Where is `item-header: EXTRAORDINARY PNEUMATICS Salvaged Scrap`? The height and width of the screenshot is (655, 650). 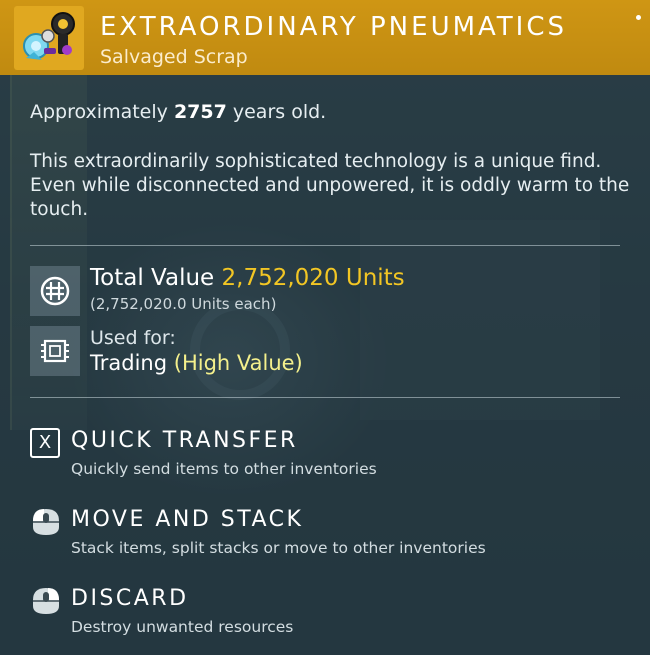
item-header: EXTRAORDINARY PNEUMATICS Salvaged Scrap is located at coordinates (325, 37).